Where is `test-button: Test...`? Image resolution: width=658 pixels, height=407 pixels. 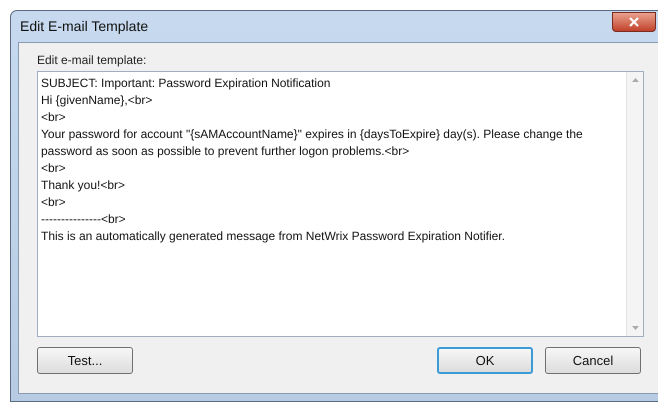
test-button: Test... is located at coordinates (85, 360).